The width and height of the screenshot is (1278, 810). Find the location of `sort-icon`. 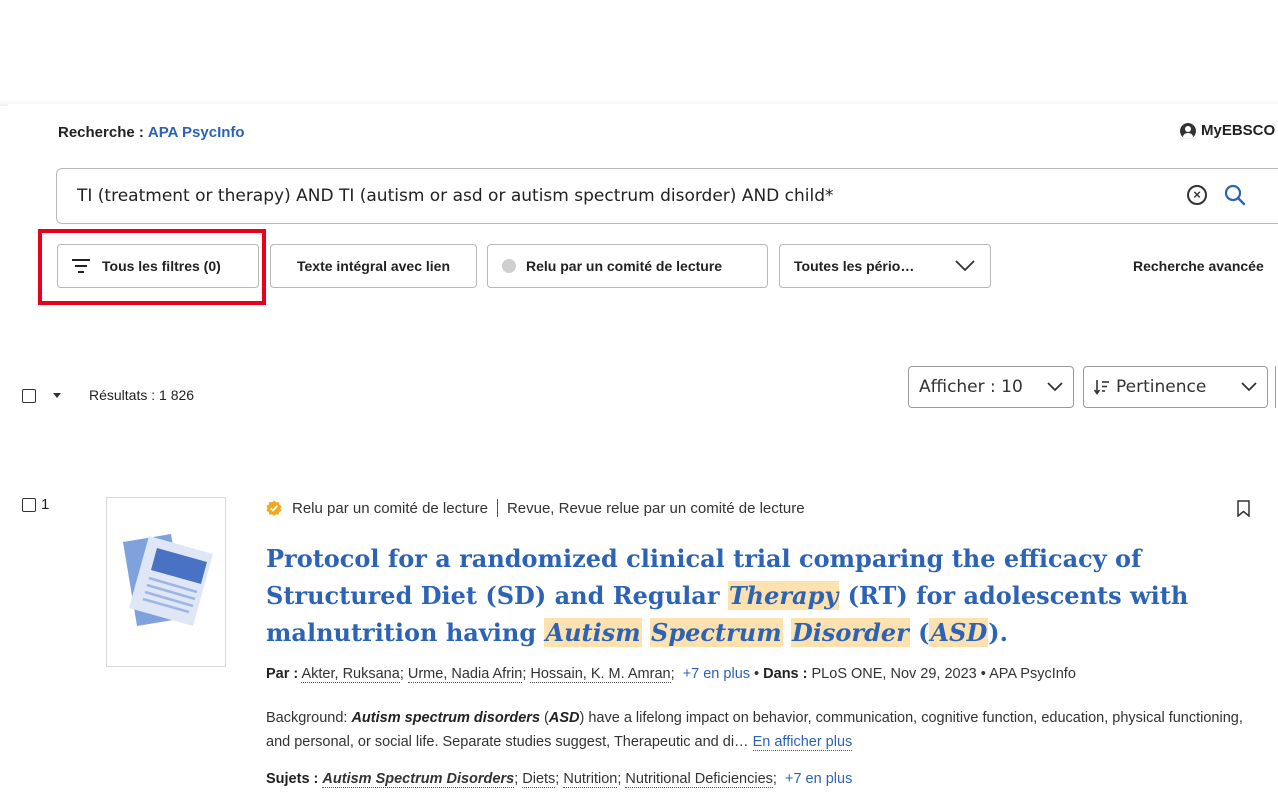

sort-icon is located at coordinates (1101, 387).